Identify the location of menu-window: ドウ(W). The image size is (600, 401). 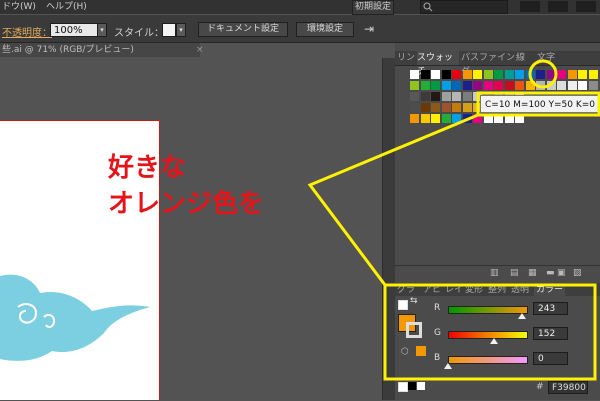
(19, 7).